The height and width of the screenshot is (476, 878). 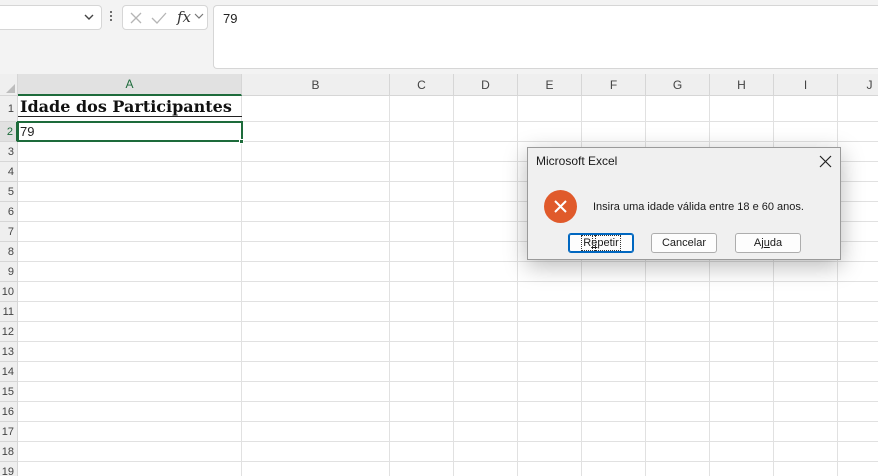 What do you see at coordinates (614, 85) in the screenshot?
I see `column-header-f: F` at bounding box center [614, 85].